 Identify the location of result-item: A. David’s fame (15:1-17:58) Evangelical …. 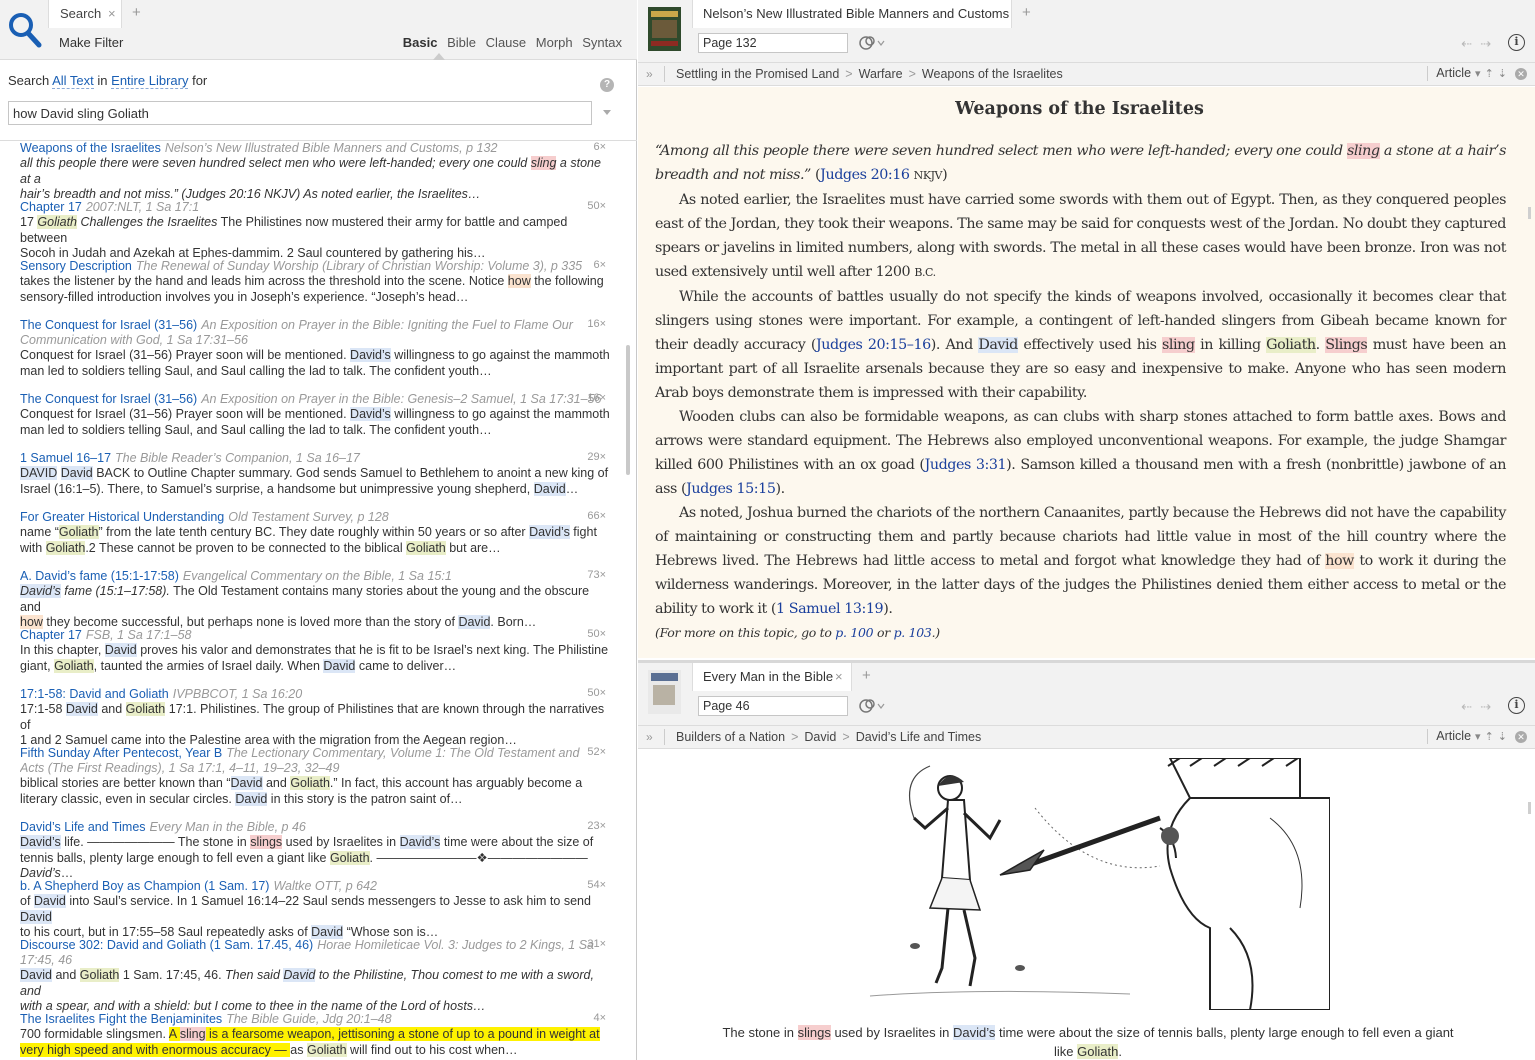
(315, 600).